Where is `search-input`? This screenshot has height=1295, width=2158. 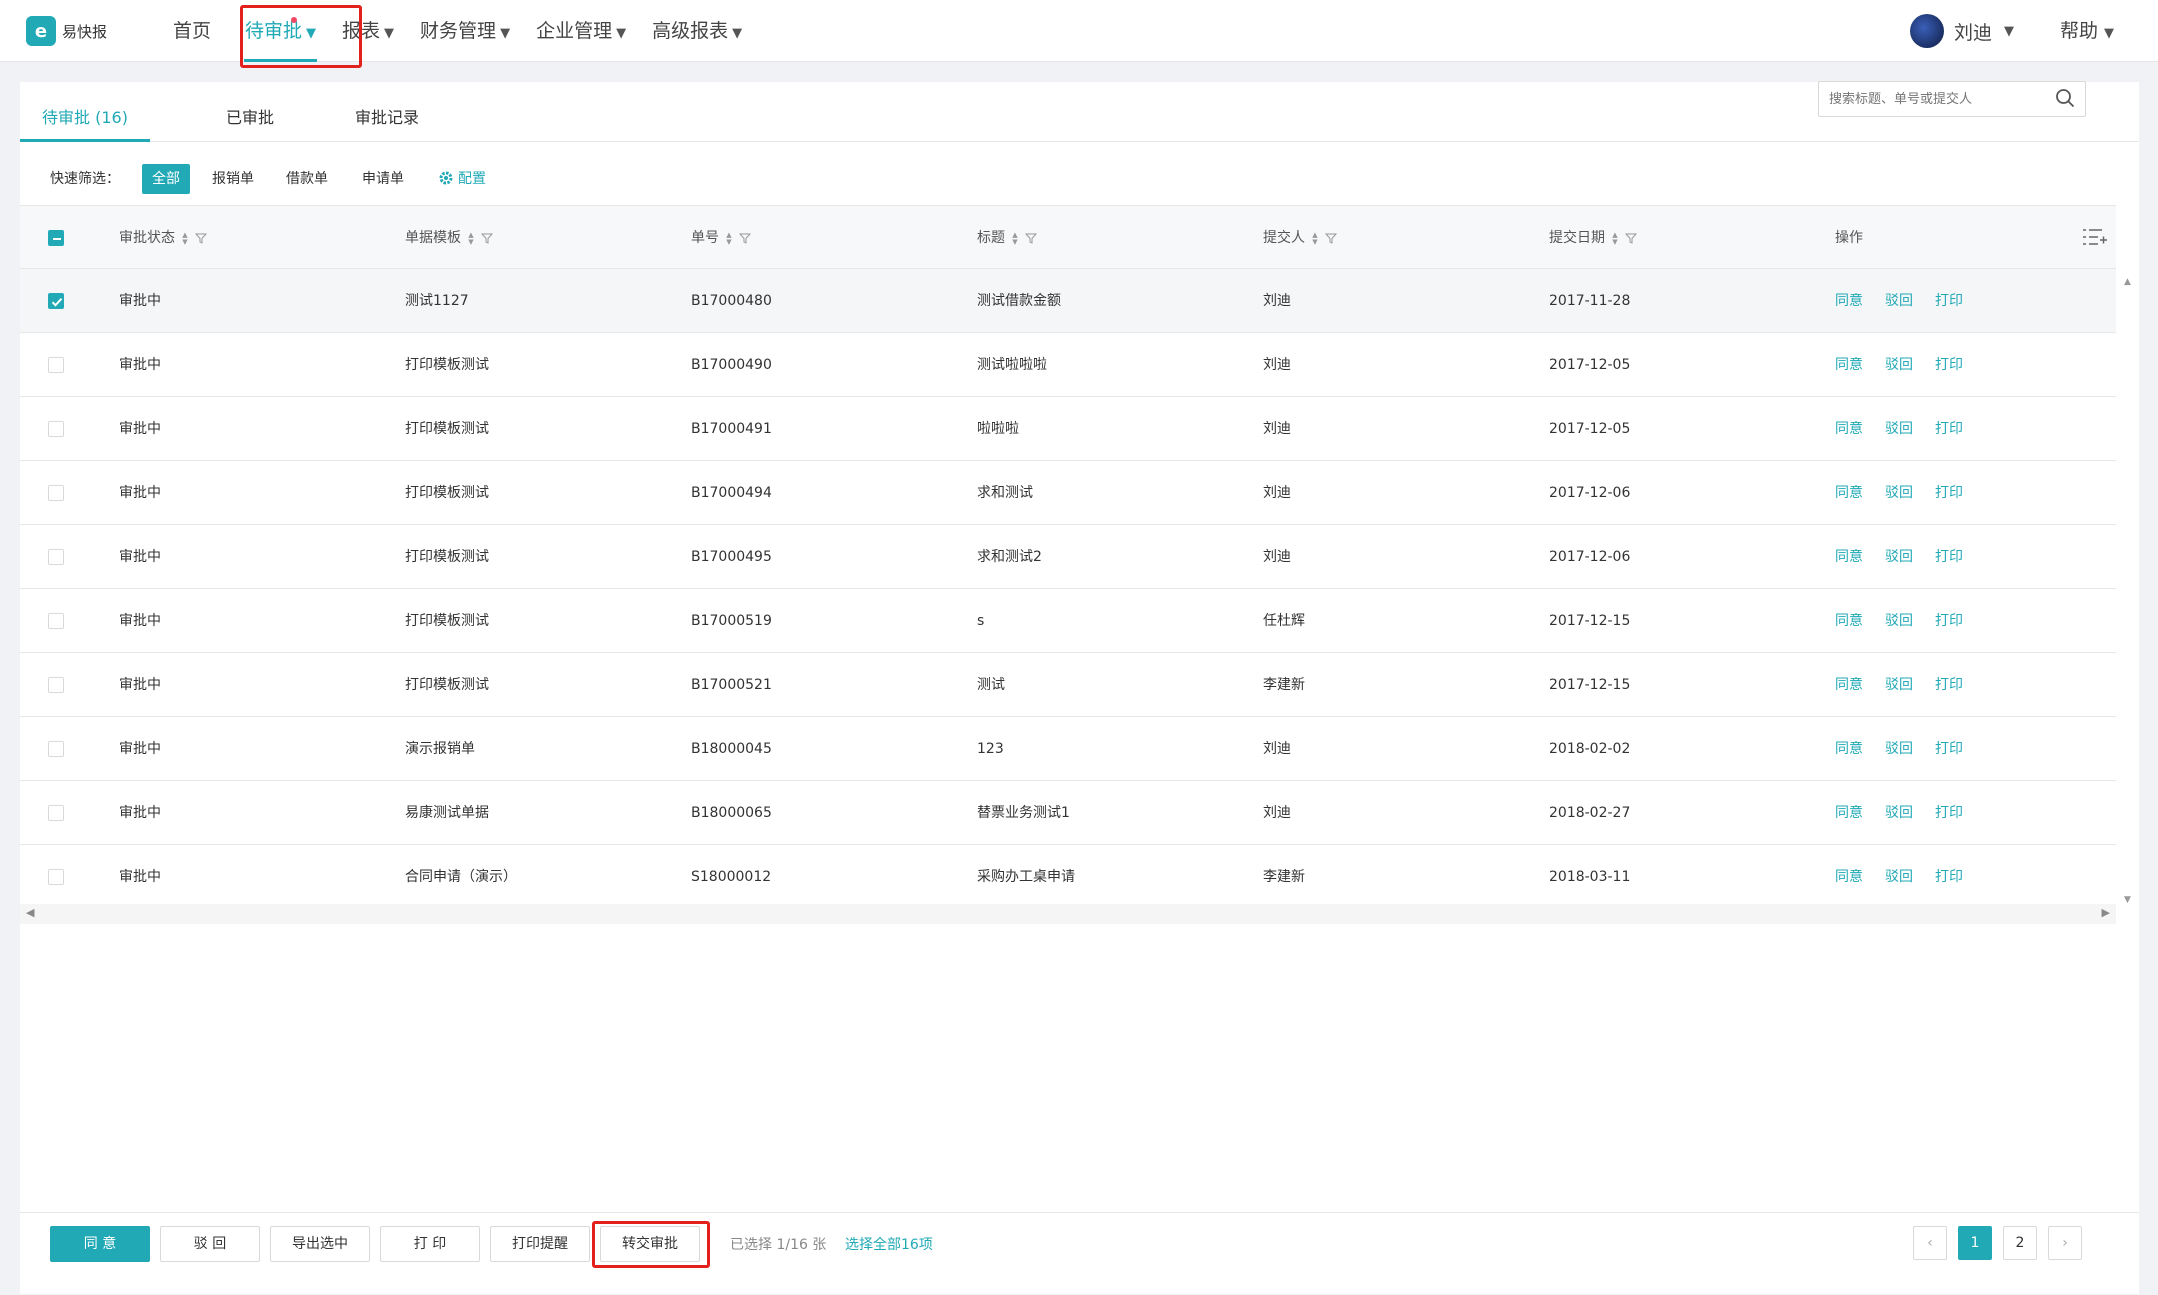
search-input is located at coordinates (1952, 99).